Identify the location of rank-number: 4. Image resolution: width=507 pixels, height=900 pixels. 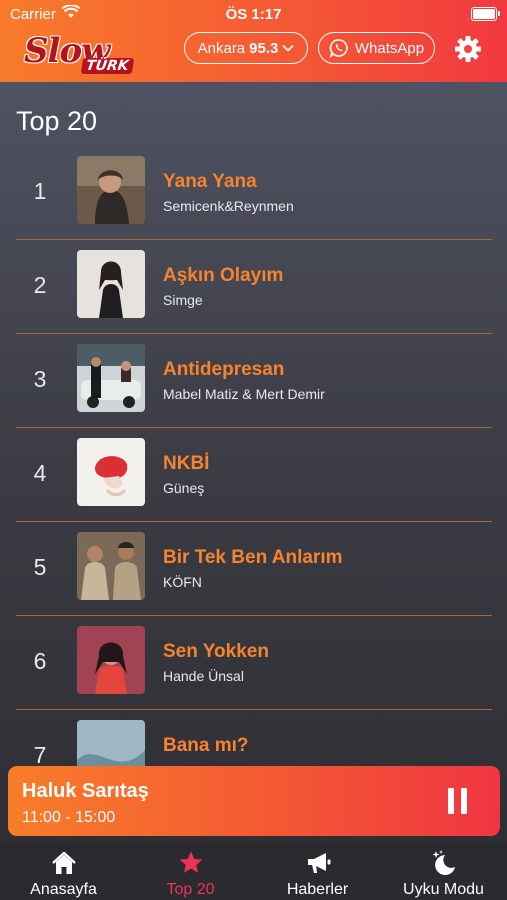
(40, 473).